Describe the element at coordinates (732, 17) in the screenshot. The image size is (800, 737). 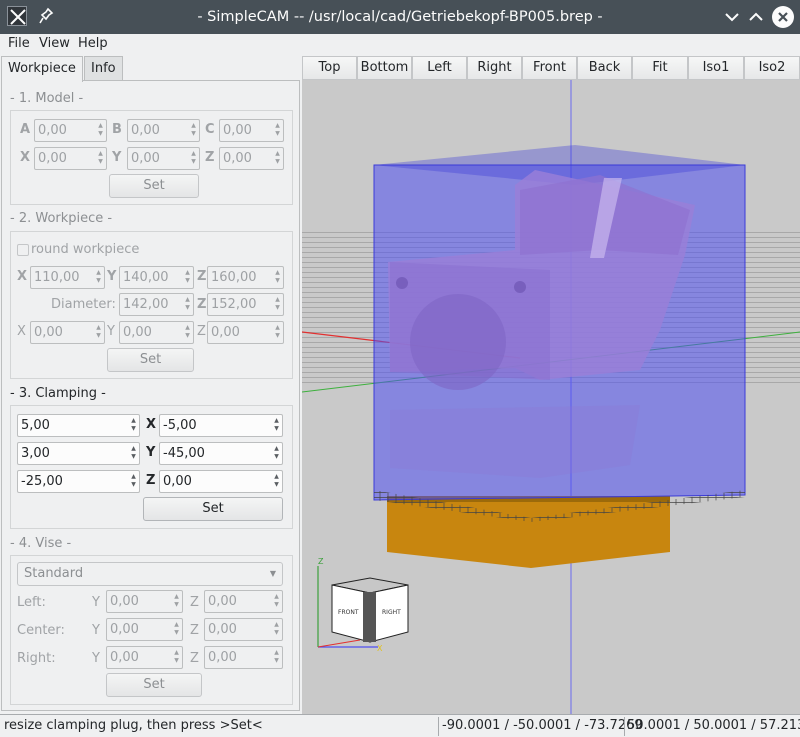
I see `minimize-icon` at that location.